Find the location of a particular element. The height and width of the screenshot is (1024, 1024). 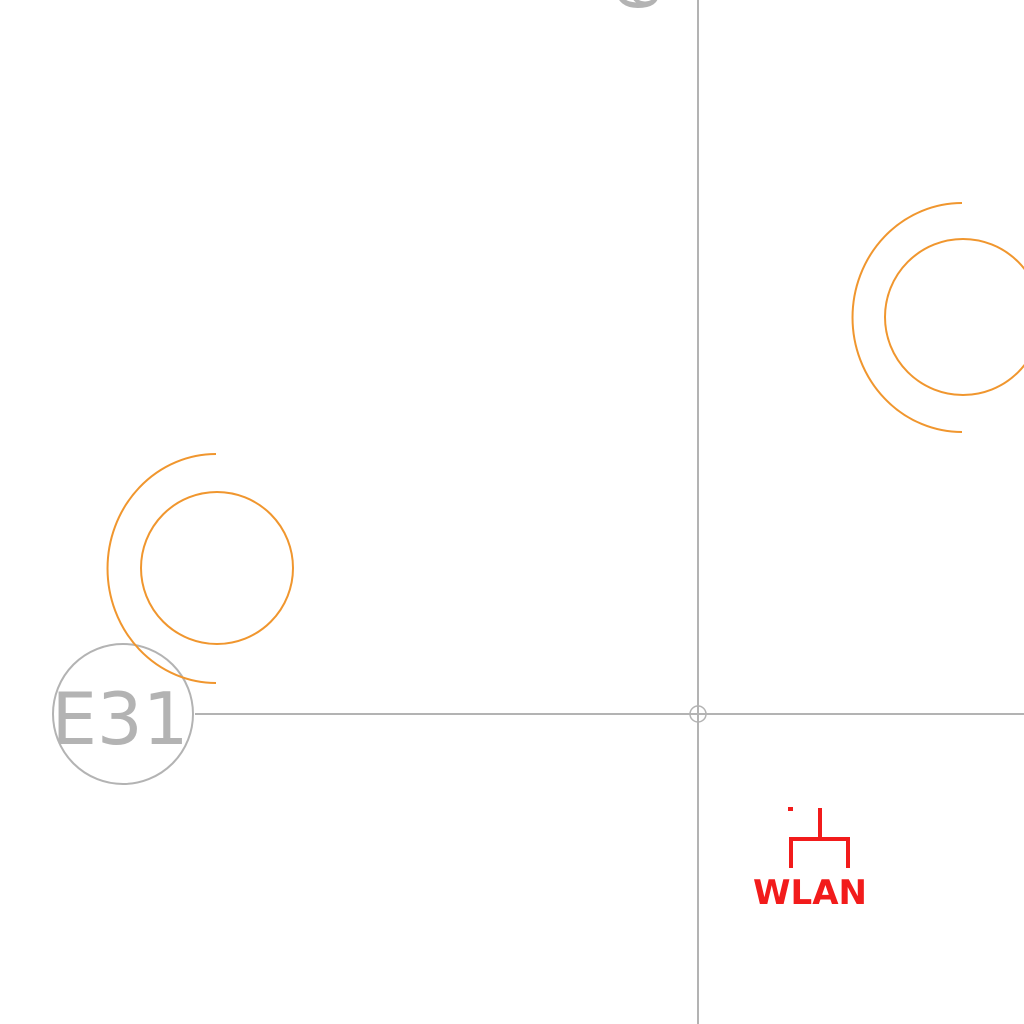

ceiling-light-left is located at coordinates (200, 568).